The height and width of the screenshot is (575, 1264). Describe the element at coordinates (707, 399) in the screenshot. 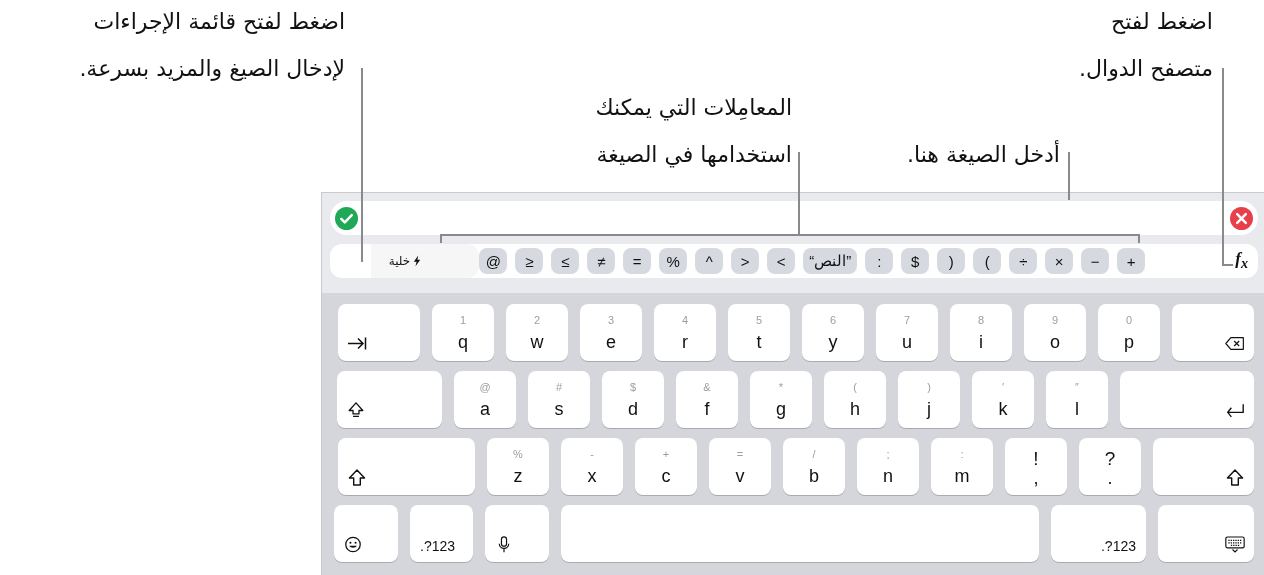

I see `letter-key: & f` at that location.